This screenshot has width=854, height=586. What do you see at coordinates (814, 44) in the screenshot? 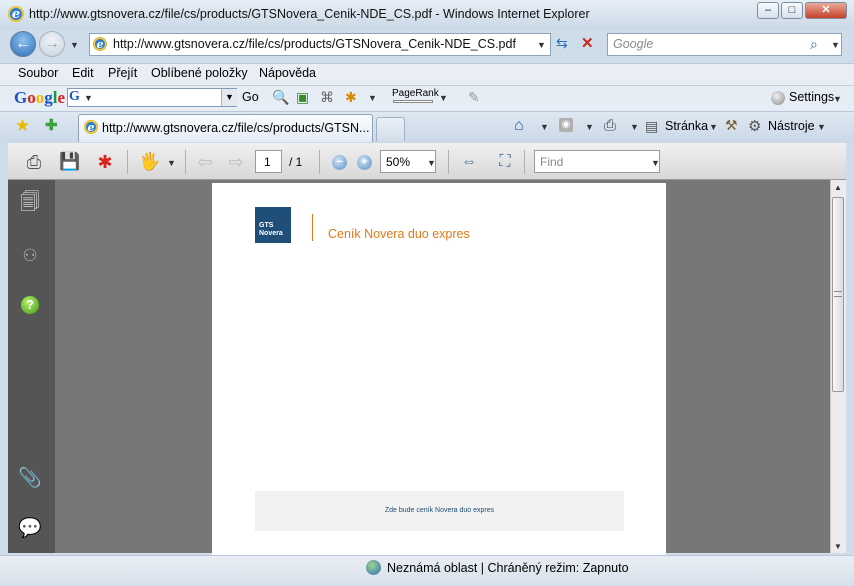
I see `search-icon: ⌕` at bounding box center [814, 44].